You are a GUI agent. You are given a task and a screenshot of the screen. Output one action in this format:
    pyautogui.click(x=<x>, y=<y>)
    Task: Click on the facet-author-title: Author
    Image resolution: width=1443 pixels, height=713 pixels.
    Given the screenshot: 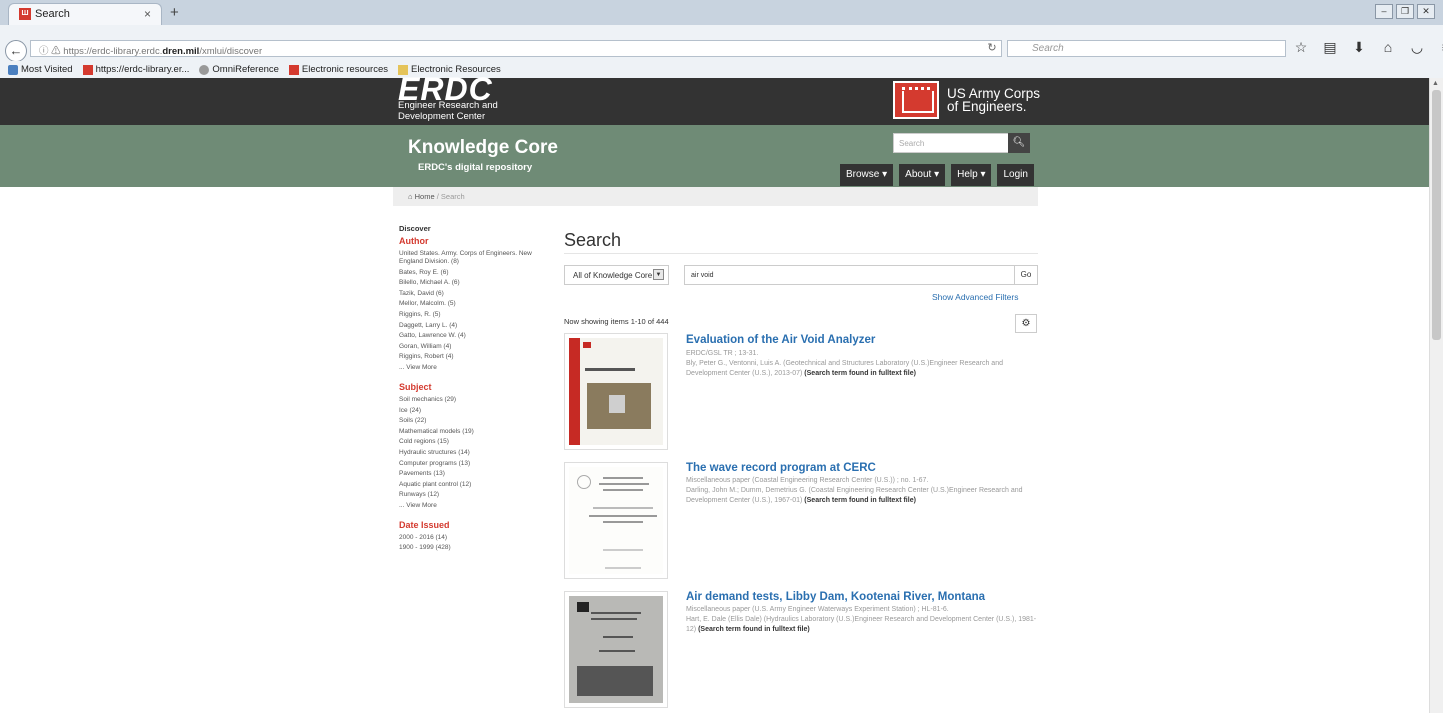 What is the action you would take?
    pyautogui.click(x=414, y=241)
    